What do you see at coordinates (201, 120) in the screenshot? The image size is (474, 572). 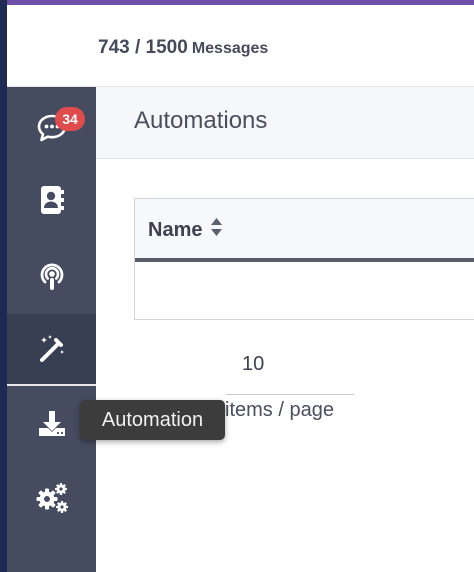 I see `page-title: Automations` at bounding box center [201, 120].